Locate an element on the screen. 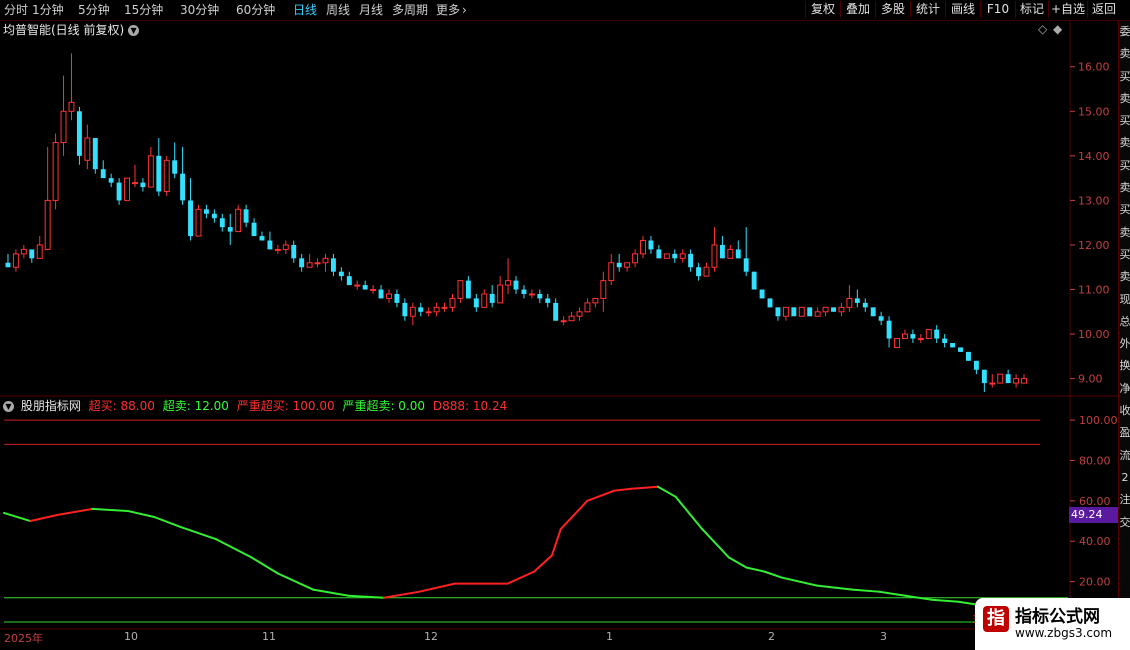  indicator-severe-oversold: 严重超卖: 0.00 is located at coordinates (384, 406).